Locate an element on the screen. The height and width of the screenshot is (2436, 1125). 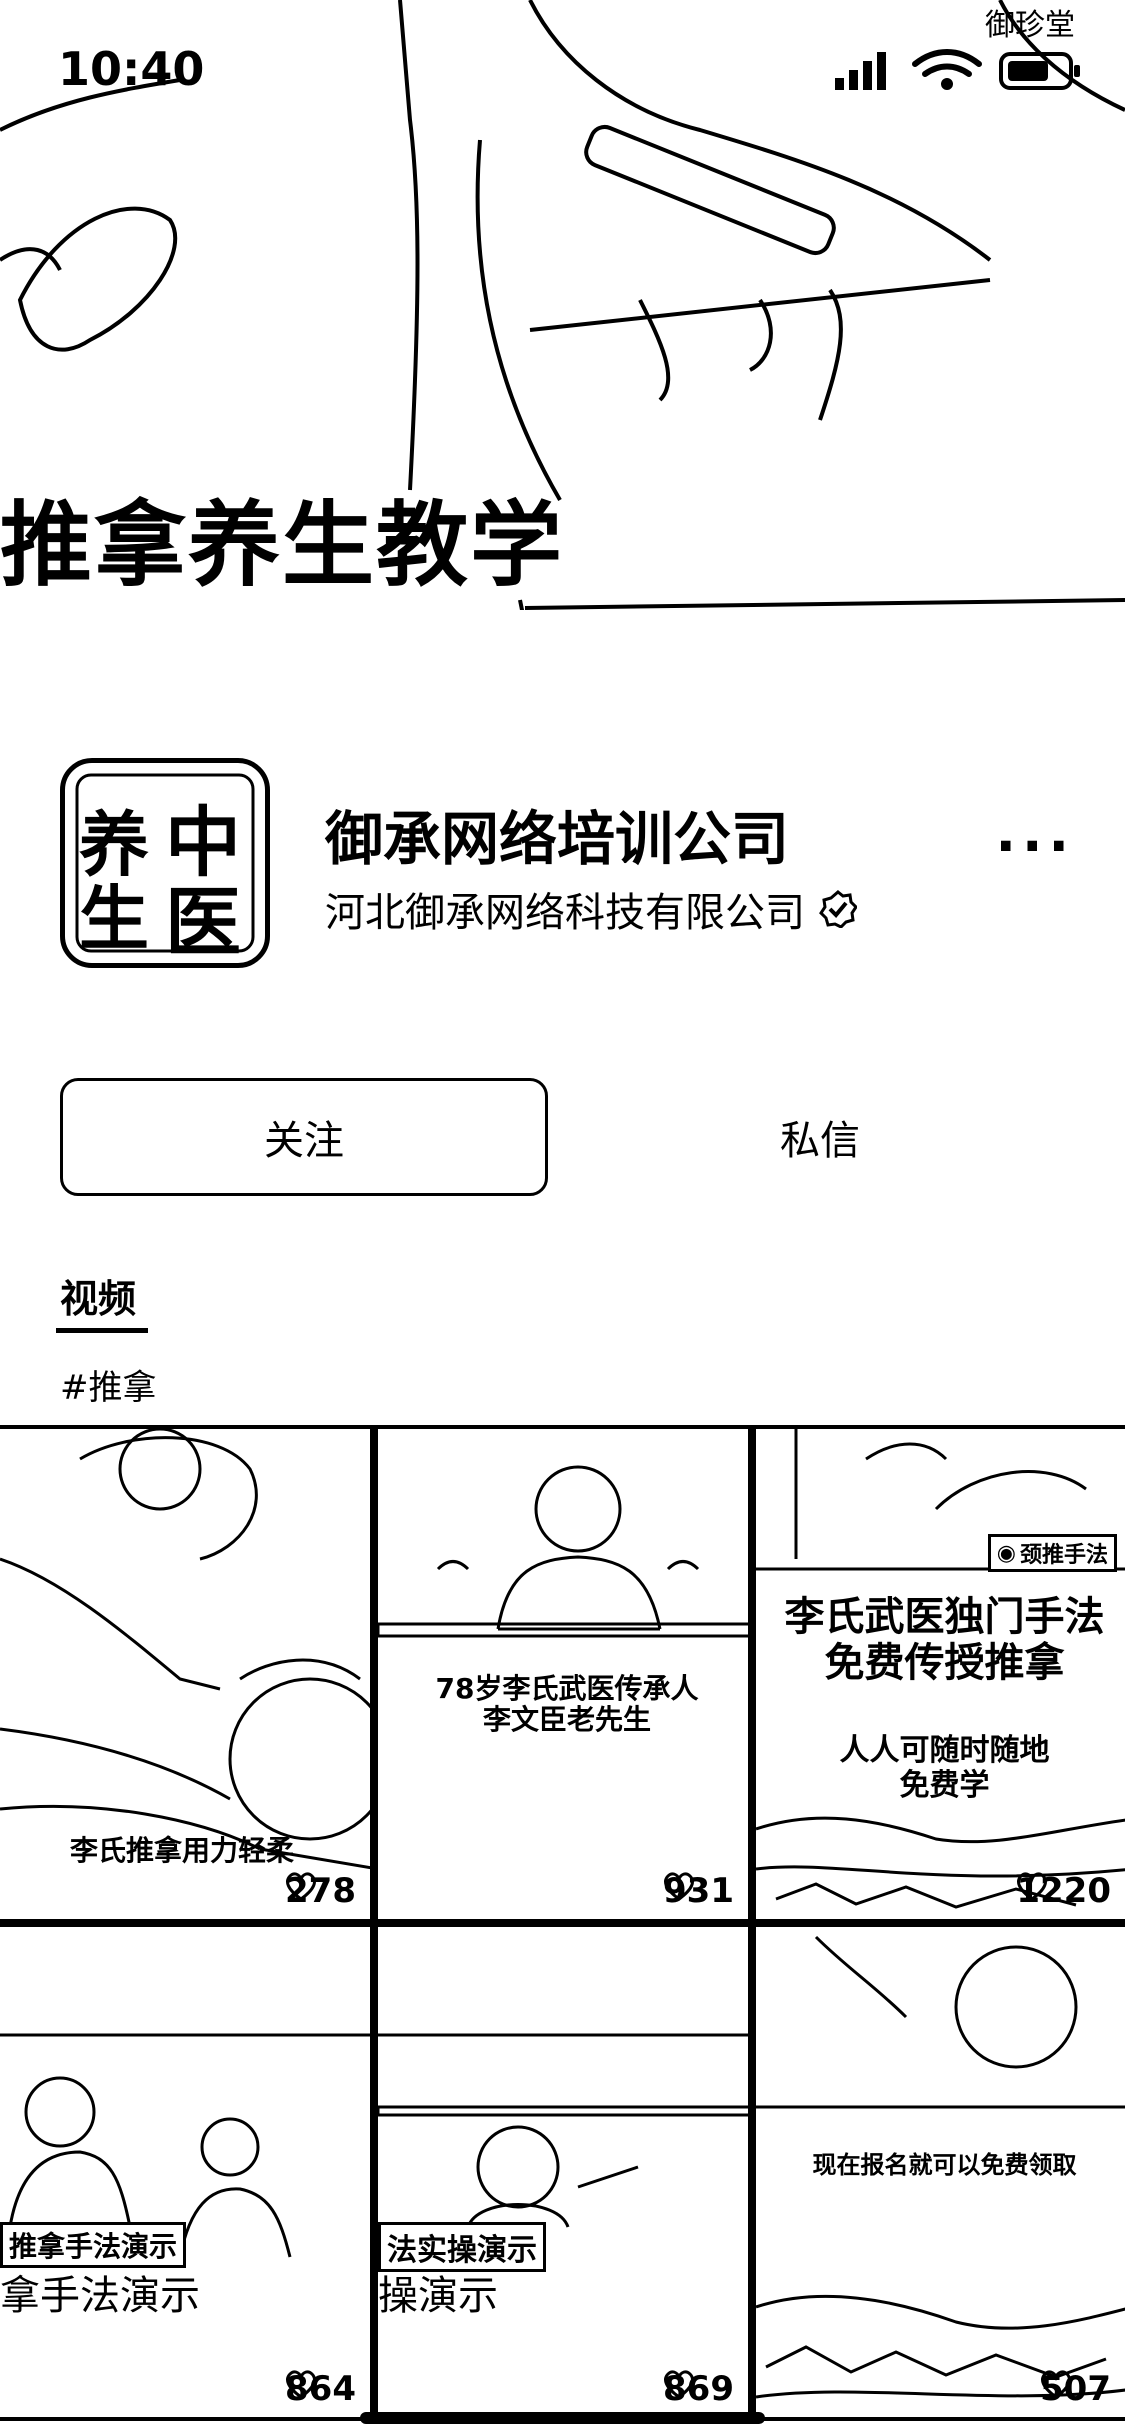
video-badge: ◉ 颈推手法 is located at coordinates (1052, 1553).